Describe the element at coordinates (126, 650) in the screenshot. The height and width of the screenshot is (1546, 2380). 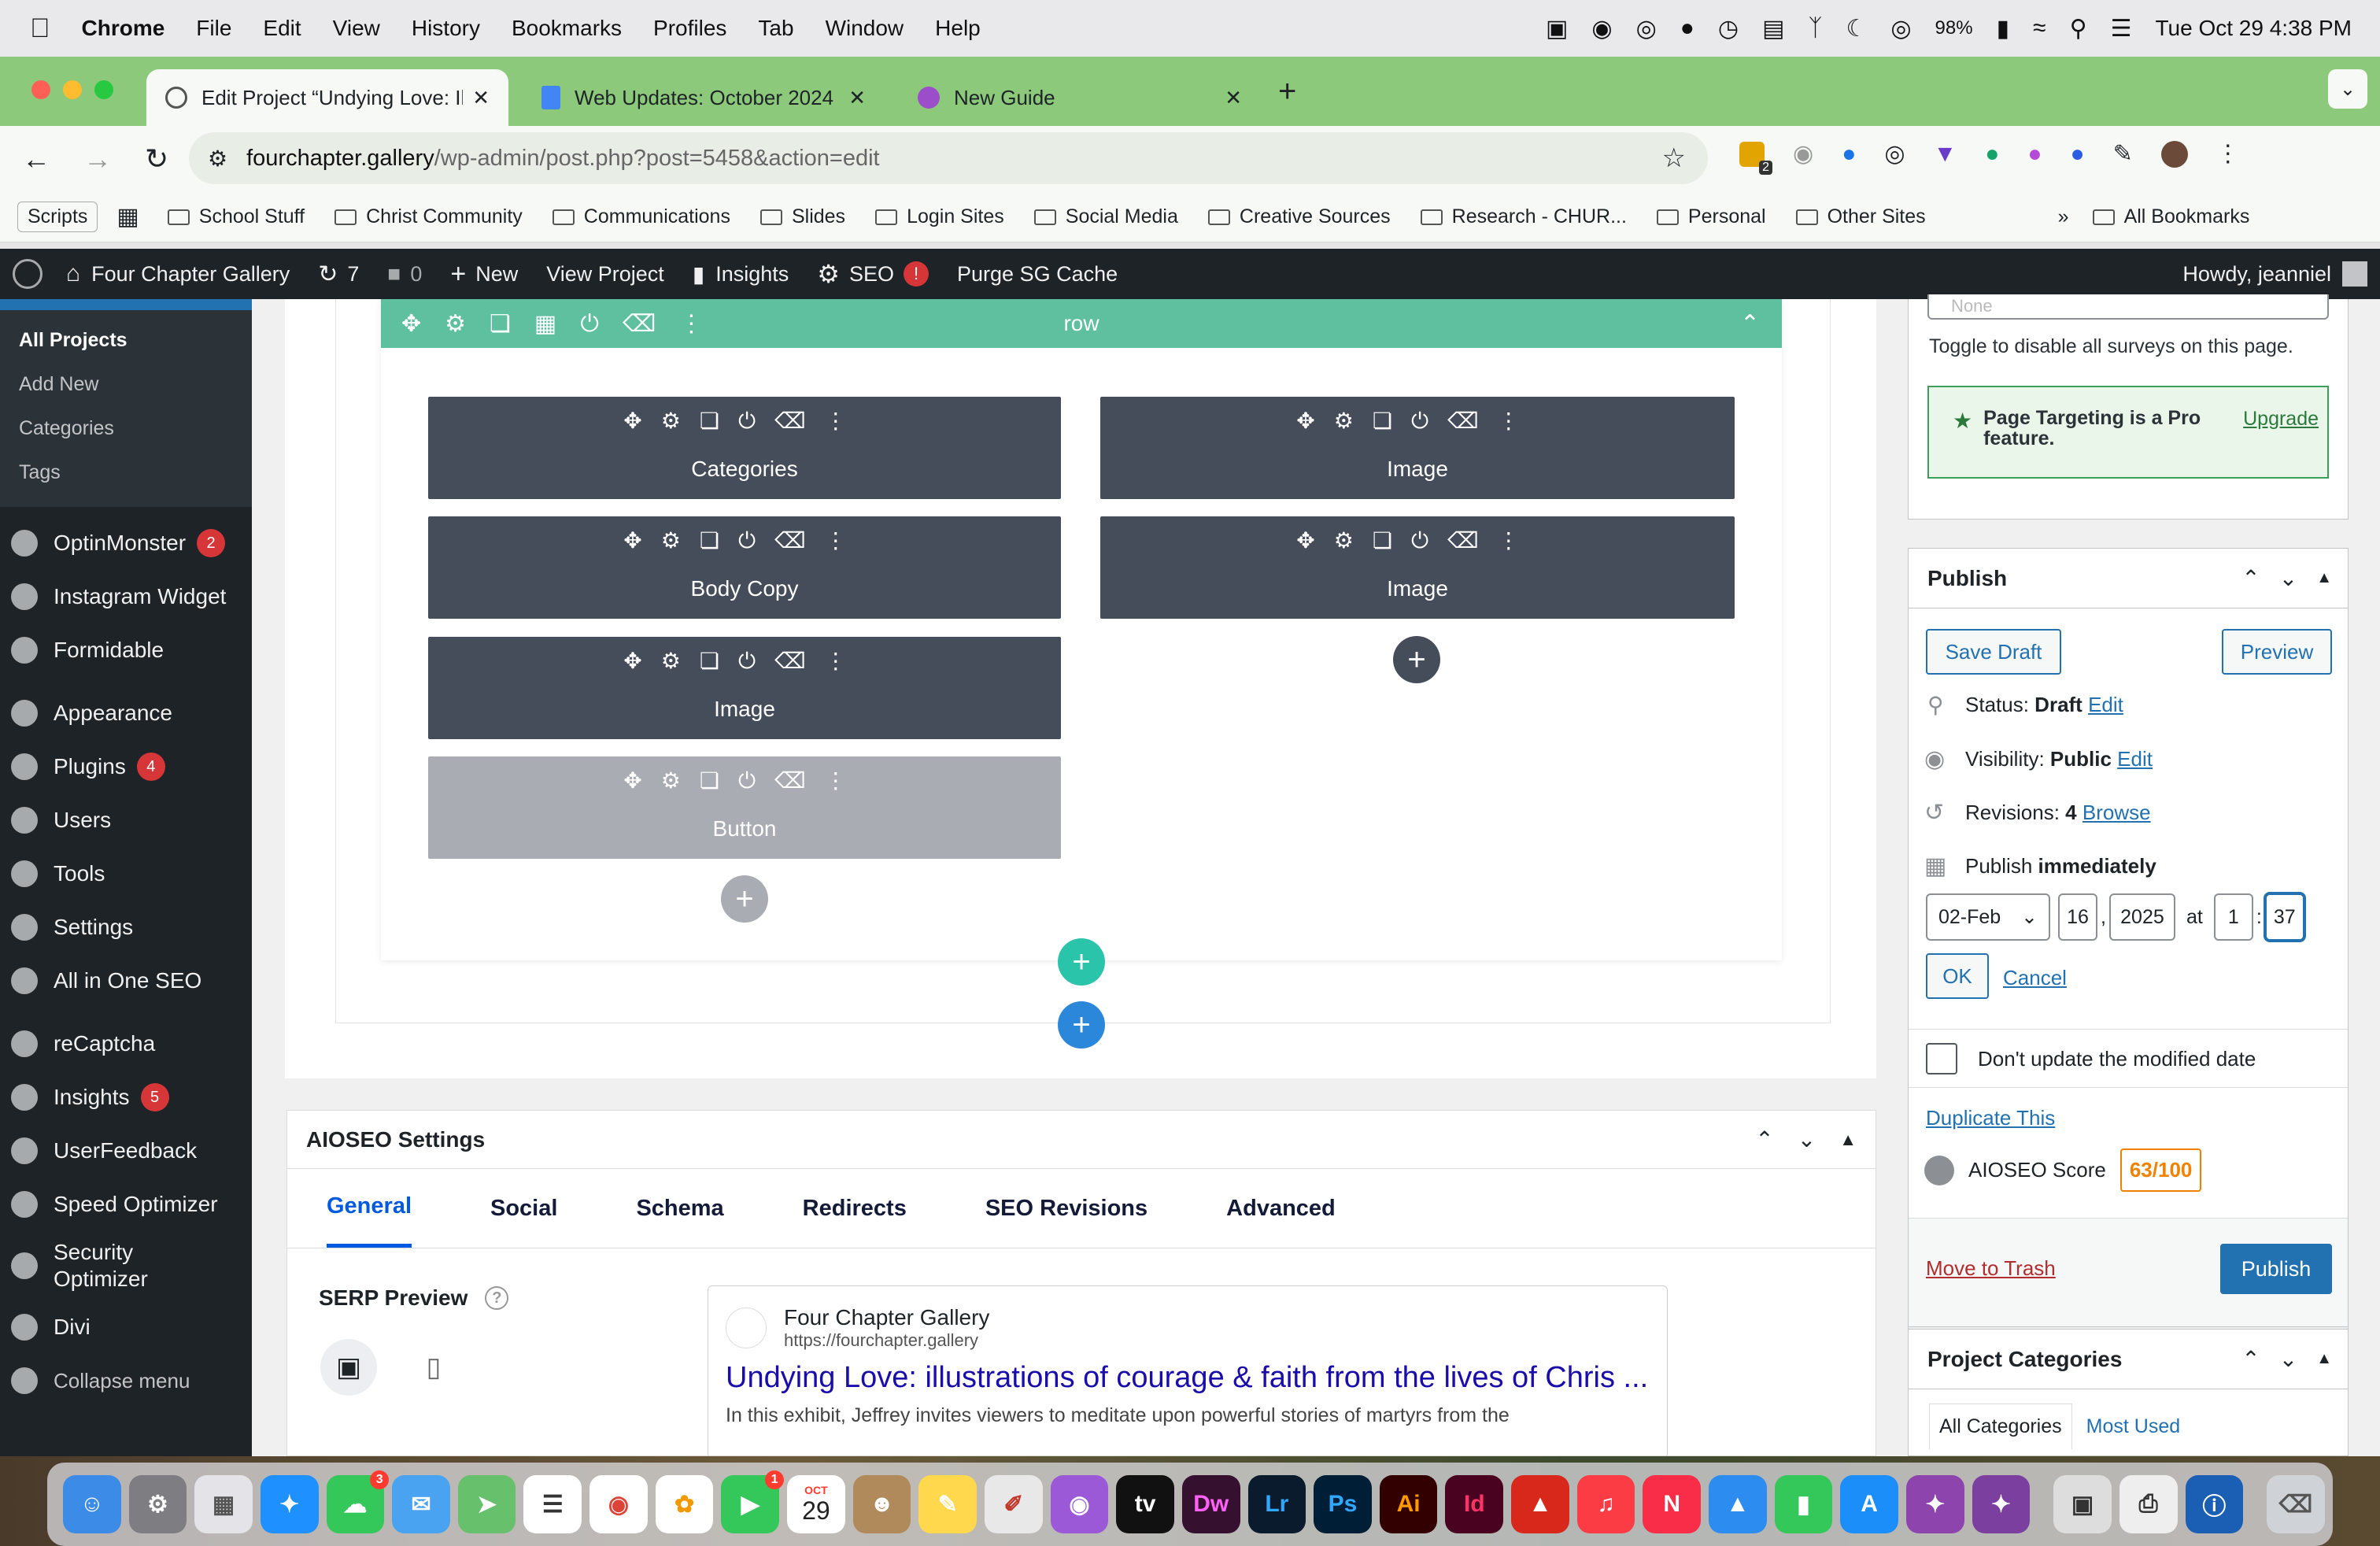
I see `sidebar-item-formidable: Formidable` at that location.